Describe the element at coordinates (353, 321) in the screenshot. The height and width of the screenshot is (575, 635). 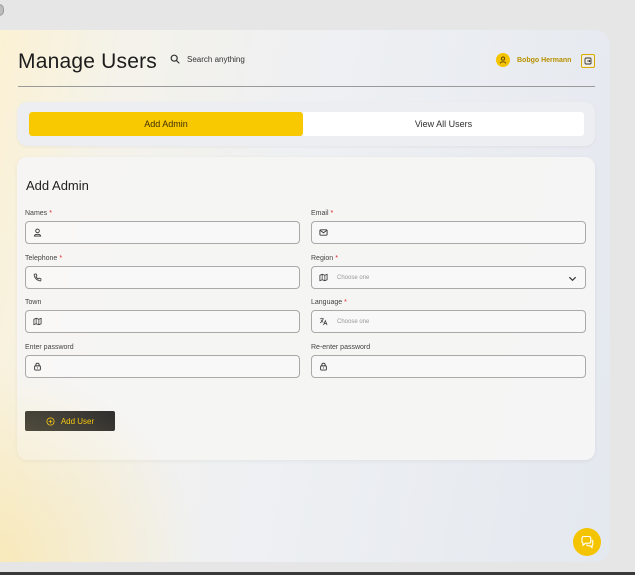
I see `language-placeholder: Choose one` at that location.